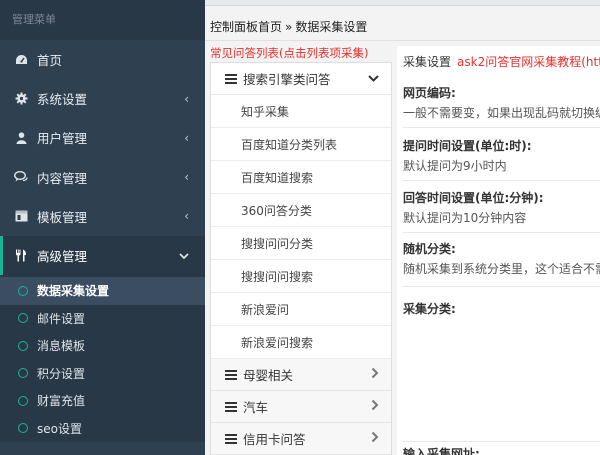 The image size is (600, 455). What do you see at coordinates (21, 138) in the screenshot?
I see `user-icon` at bounding box center [21, 138].